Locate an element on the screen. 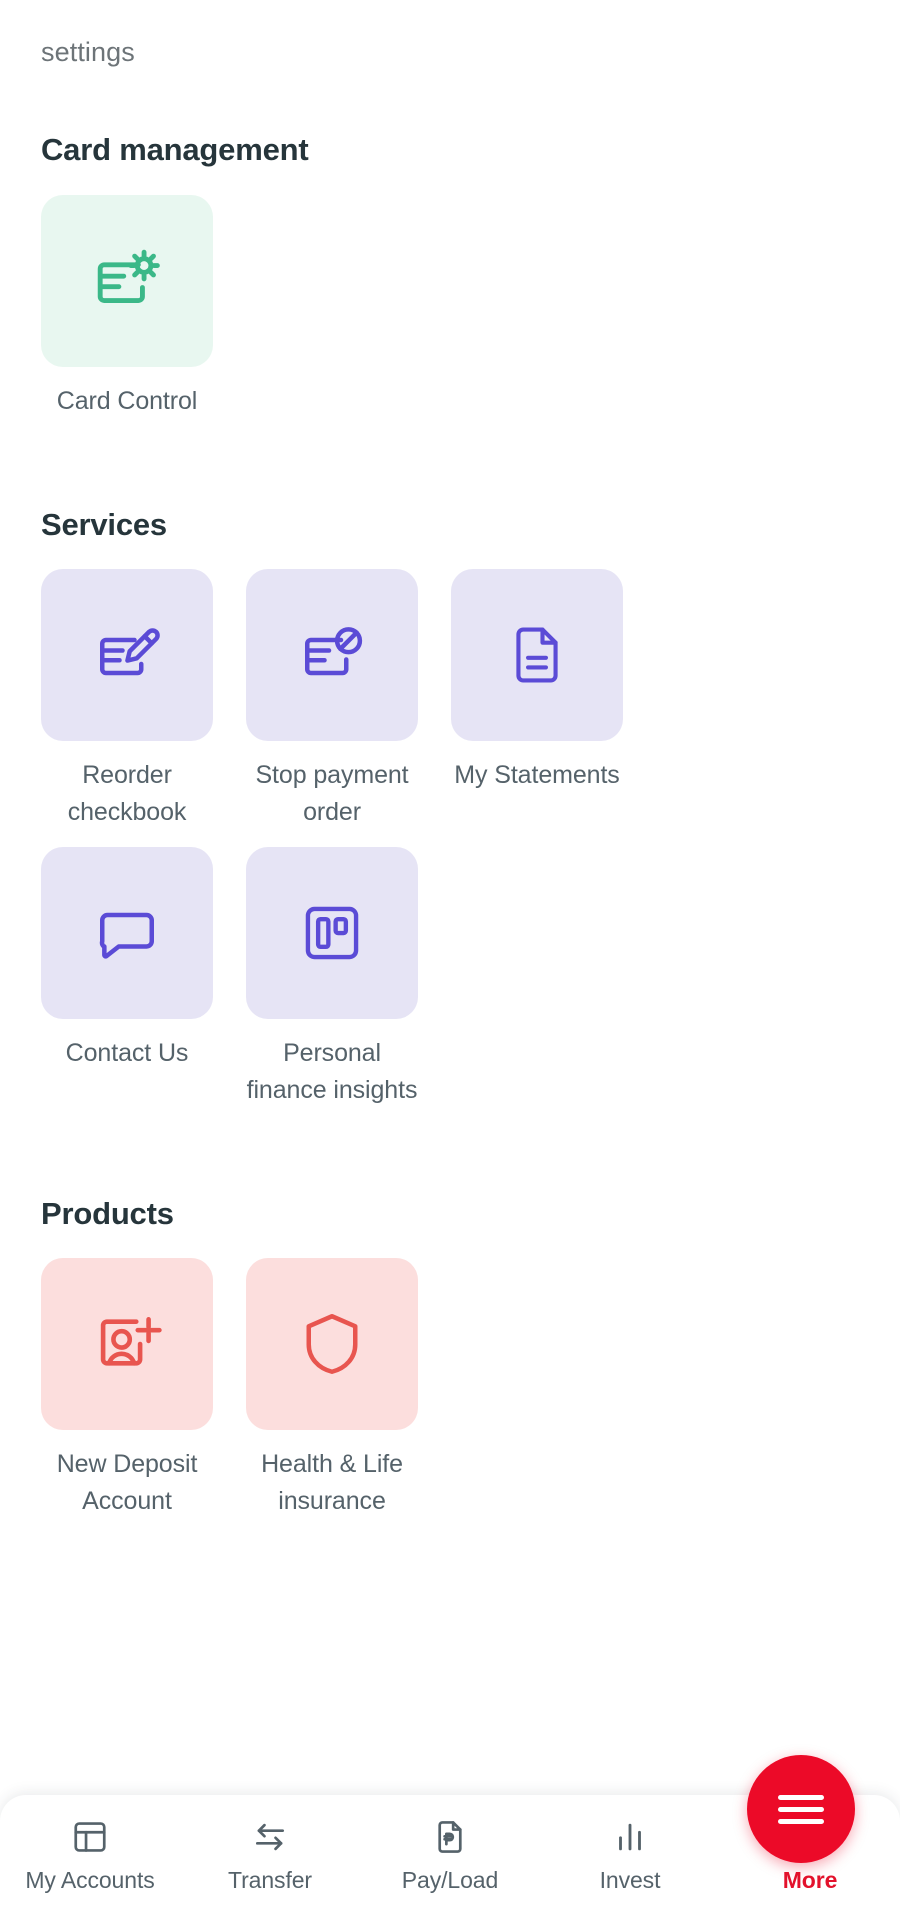 The image size is (900, 1920). hamburger-icon is located at coordinates (801, 1809).